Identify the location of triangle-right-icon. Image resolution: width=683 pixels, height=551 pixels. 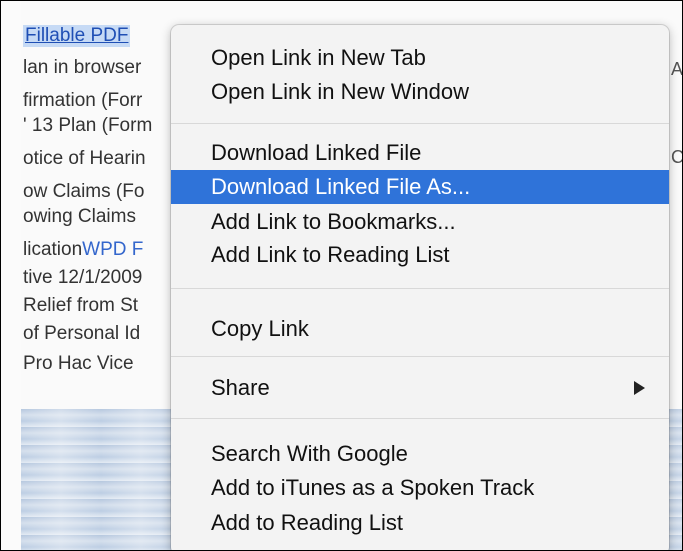
(639, 388).